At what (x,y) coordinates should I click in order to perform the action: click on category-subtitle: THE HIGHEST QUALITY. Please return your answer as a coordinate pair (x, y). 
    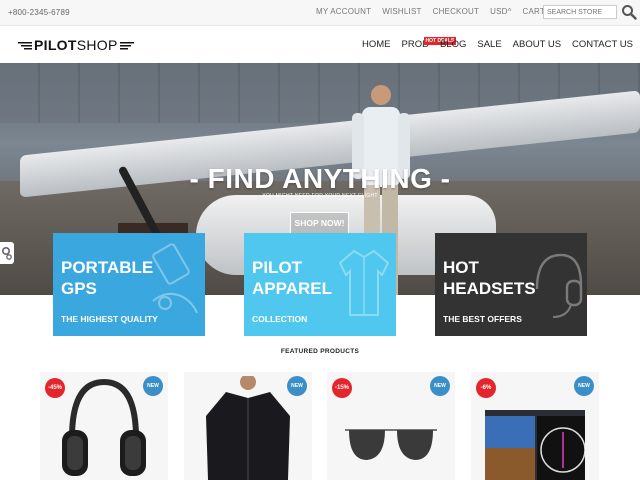
    Looking at the image, I should click on (109, 319).